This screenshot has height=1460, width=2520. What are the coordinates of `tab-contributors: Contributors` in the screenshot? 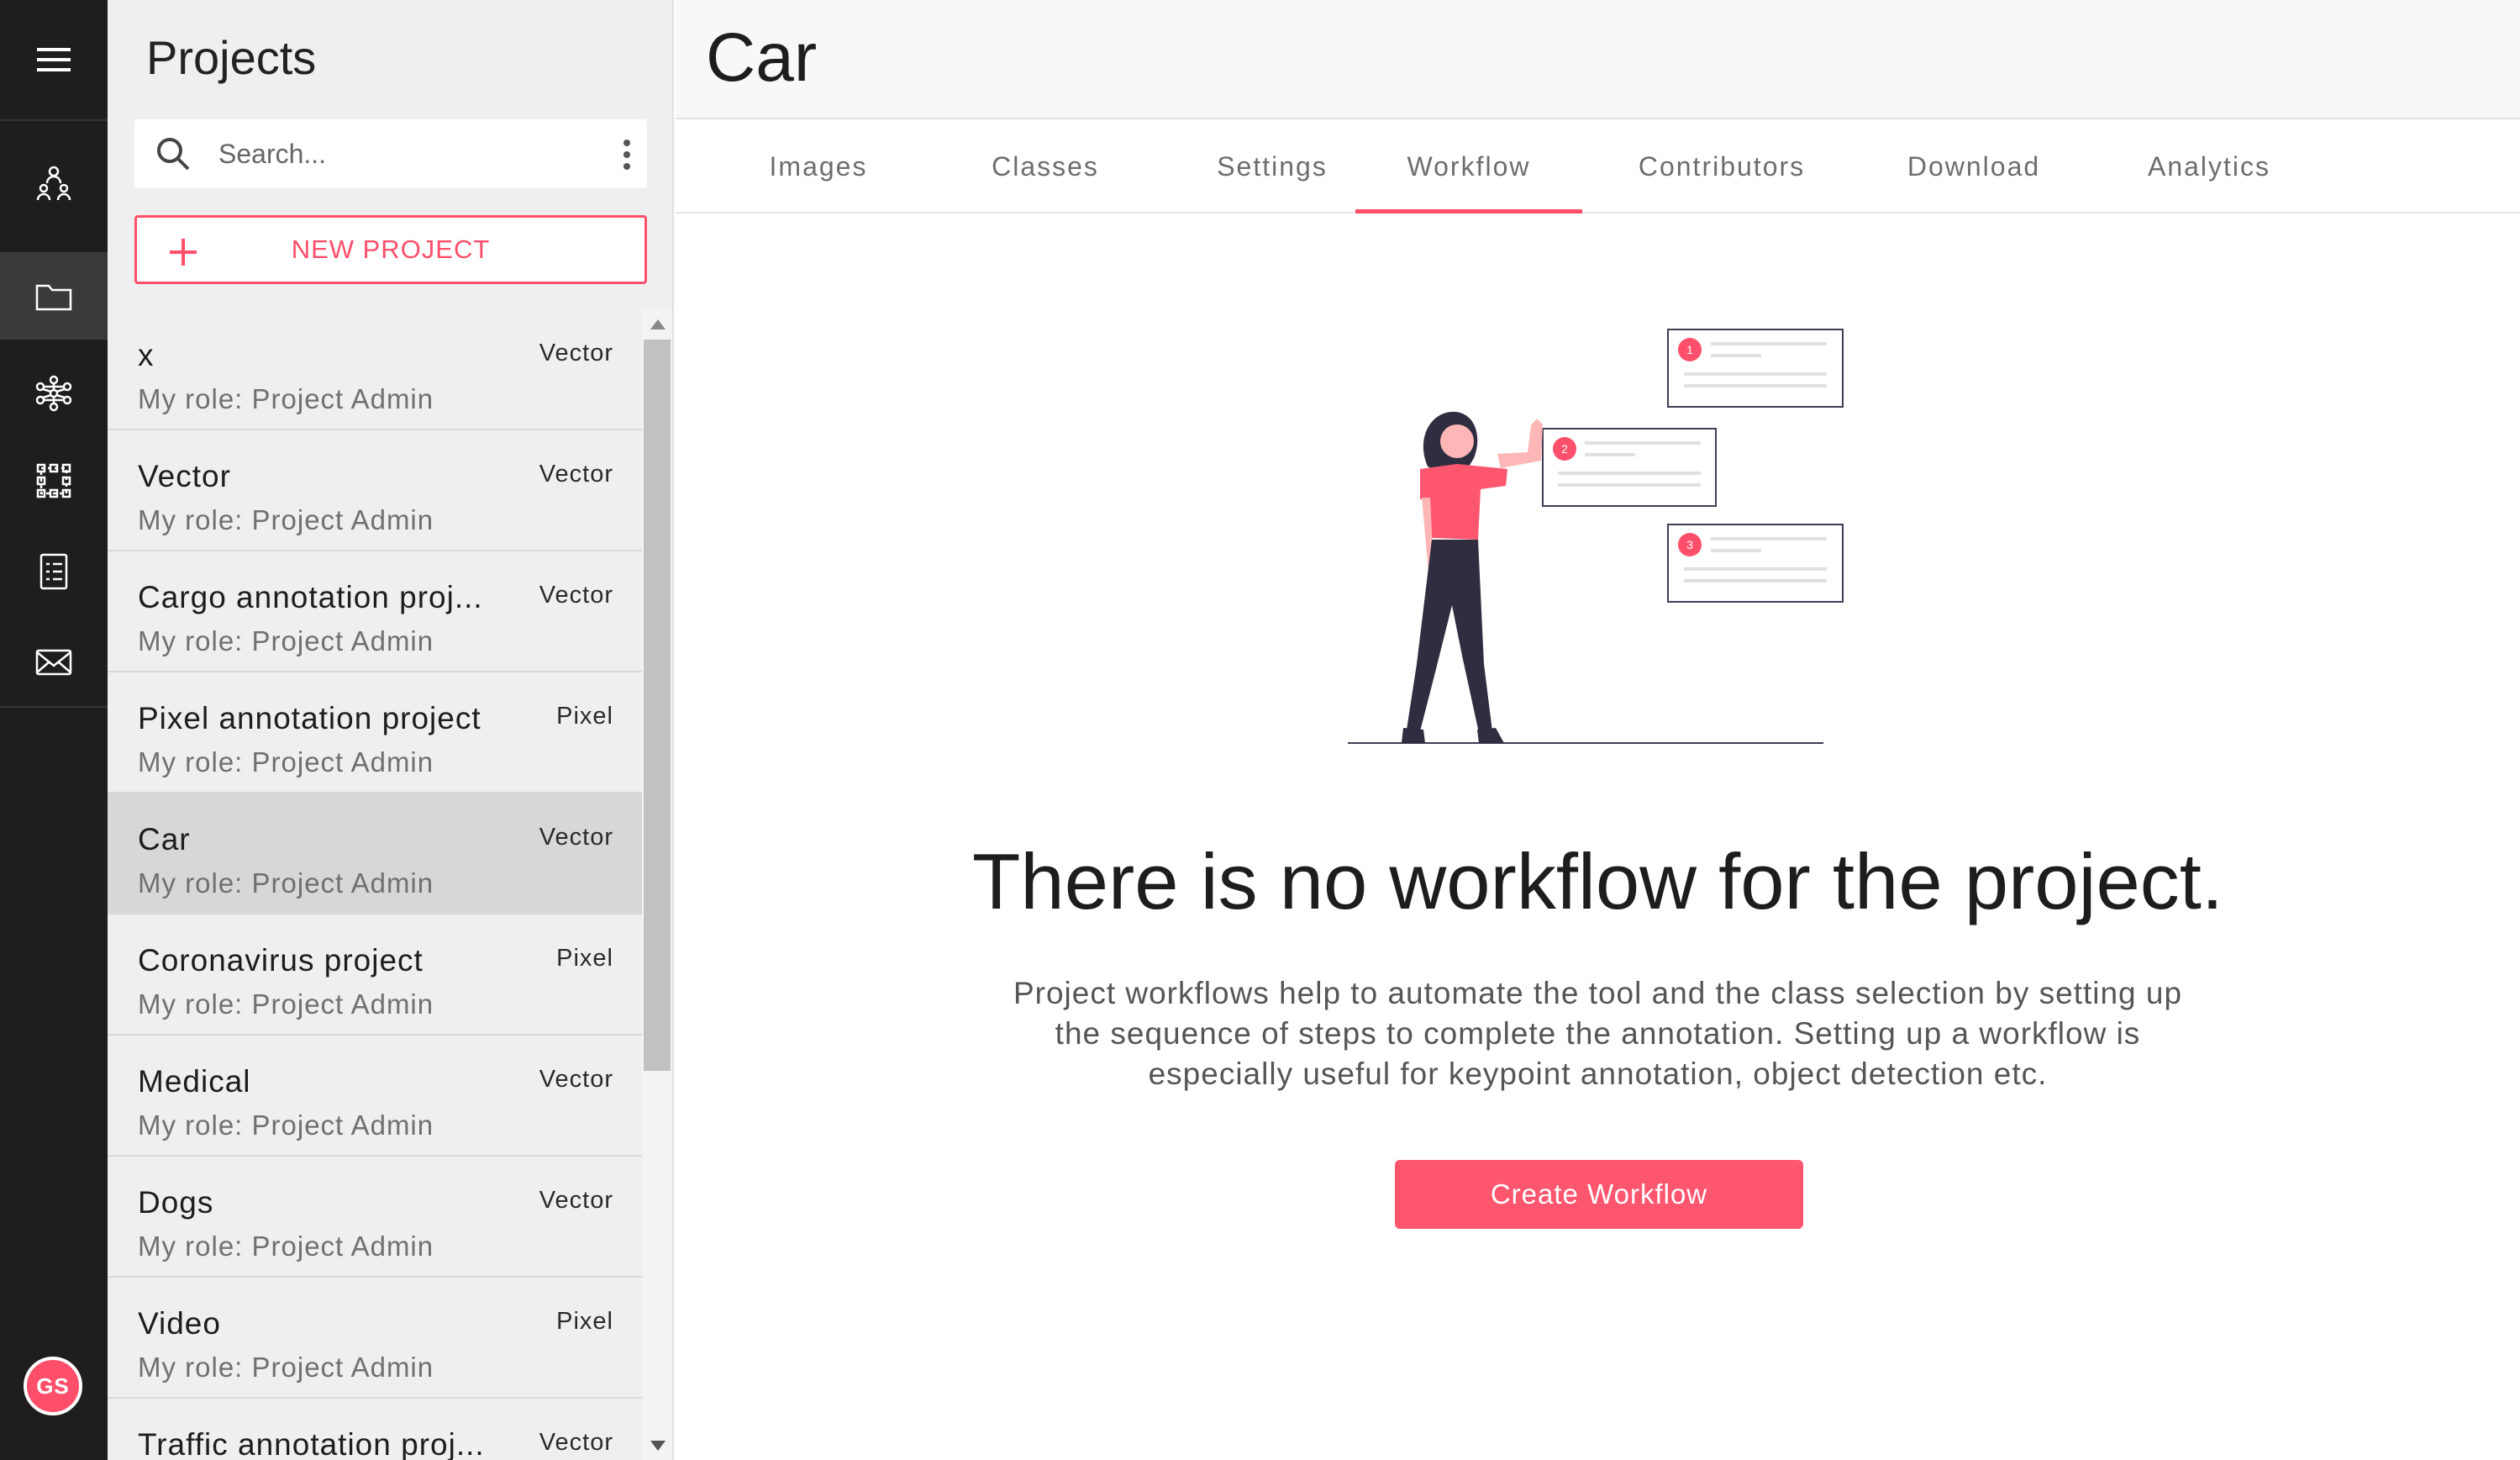 It's located at (1721, 166).